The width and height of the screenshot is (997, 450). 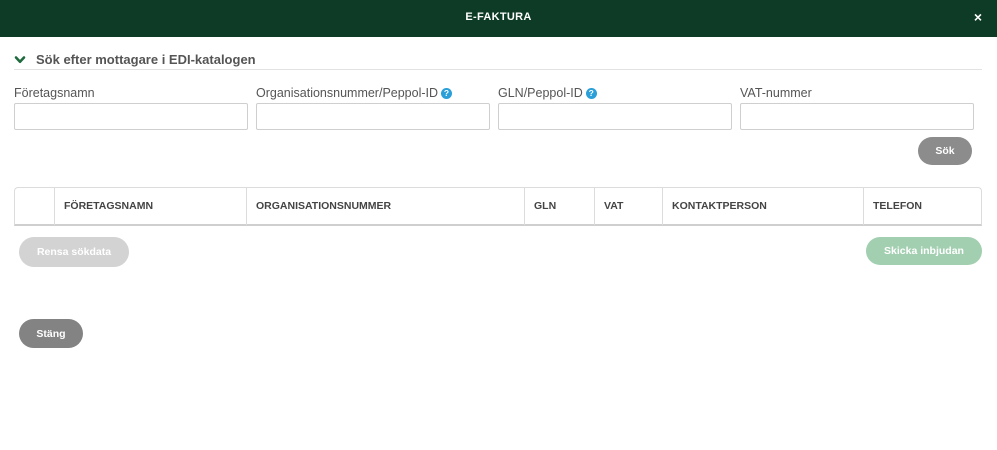 I want to click on vat-input, so click(x=857, y=116).